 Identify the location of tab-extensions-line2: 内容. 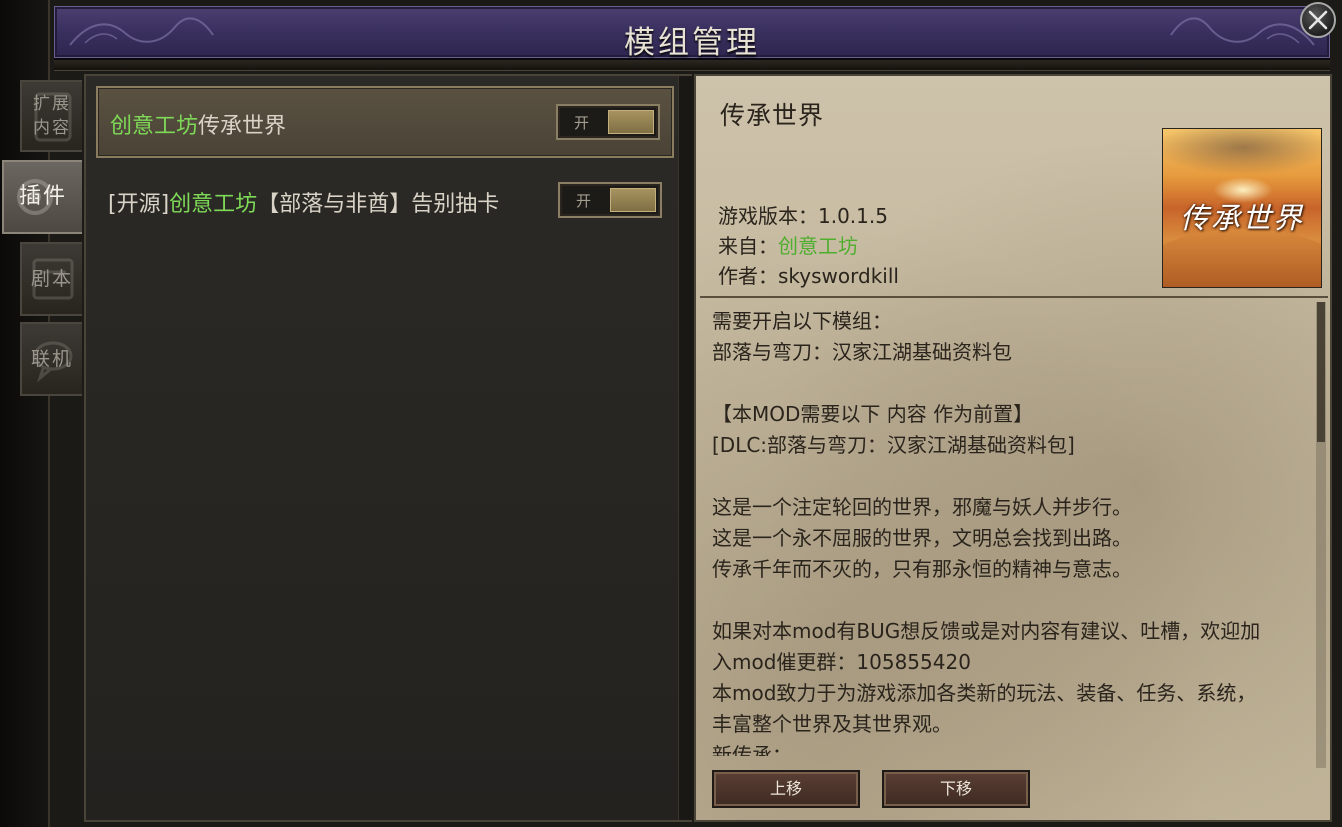
(52, 128).